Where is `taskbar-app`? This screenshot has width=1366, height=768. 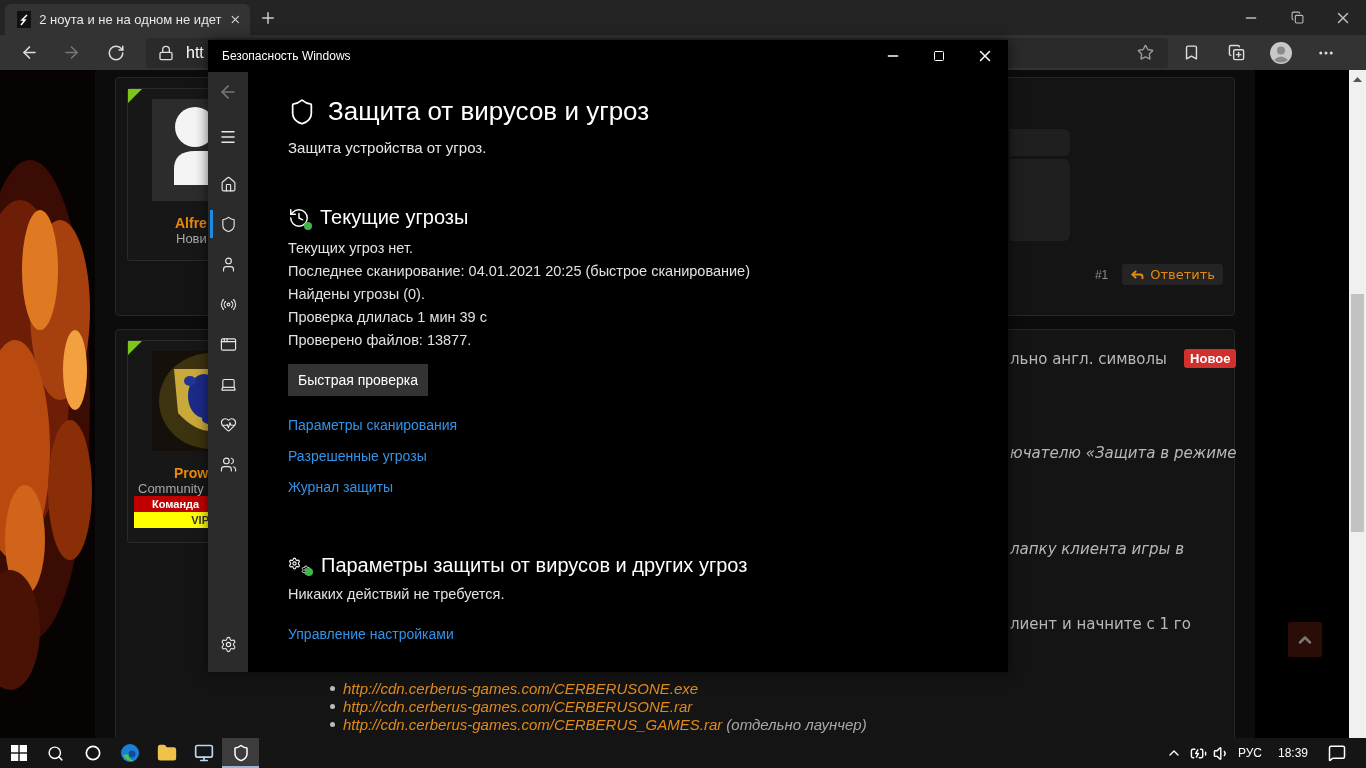
taskbar-app is located at coordinates (240, 753).